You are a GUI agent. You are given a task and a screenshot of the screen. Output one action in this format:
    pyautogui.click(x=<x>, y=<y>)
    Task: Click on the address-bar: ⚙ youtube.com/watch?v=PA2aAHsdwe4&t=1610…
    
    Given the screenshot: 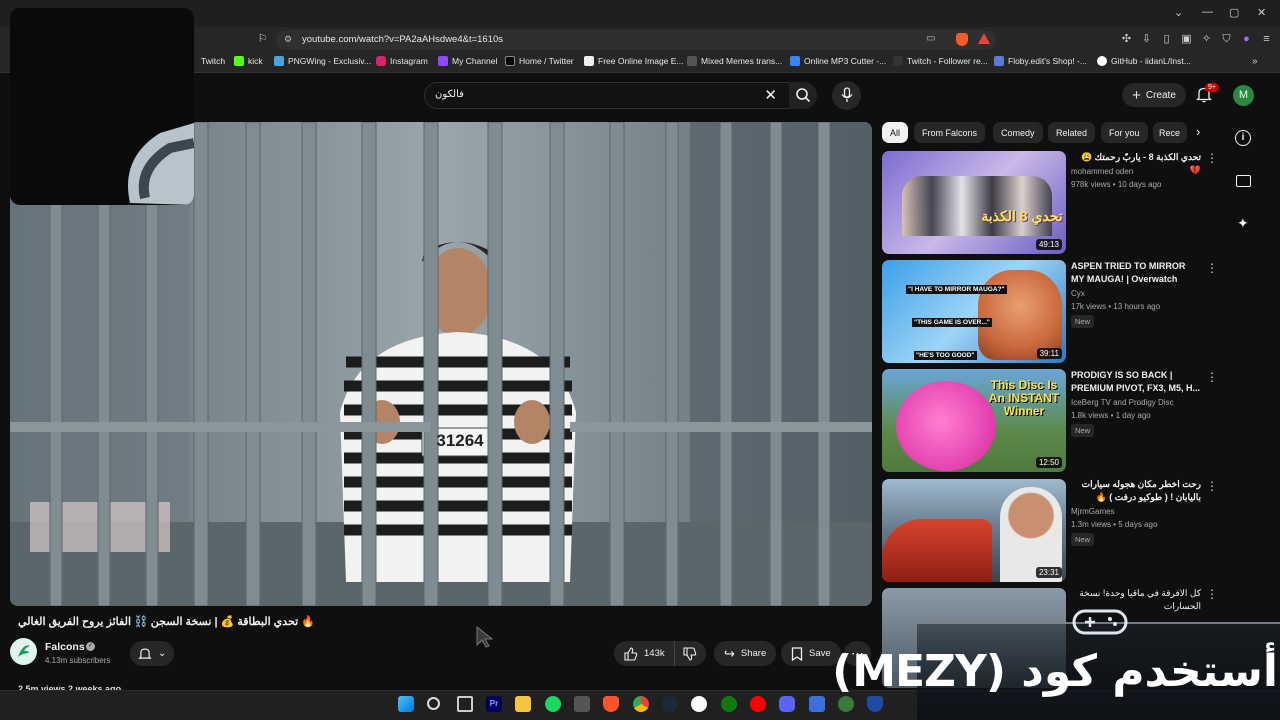 What is the action you would take?
    pyautogui.click(x=636, y=40)
    